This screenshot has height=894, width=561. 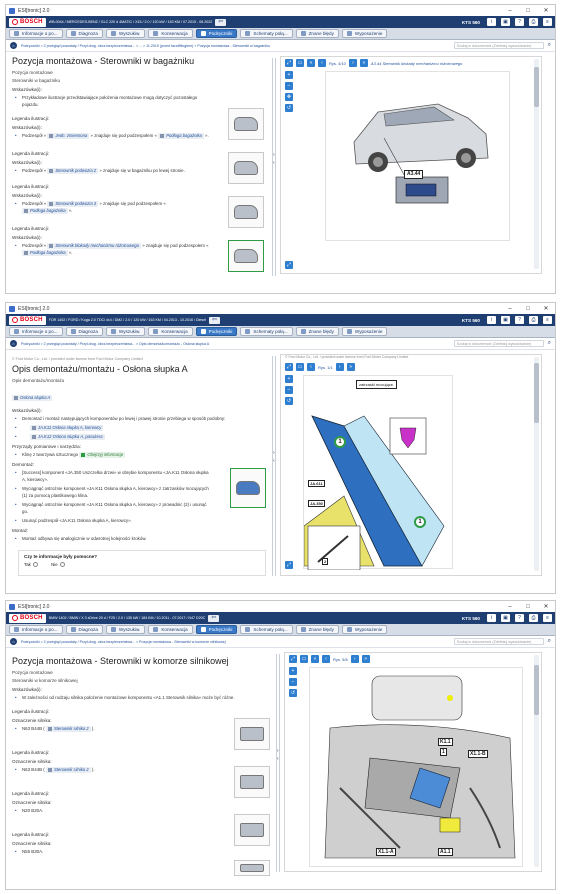 What do you see at coordinates (519, 22) in the screenshot?
I see `help-icon: ?` at bounding box center [519, 22].